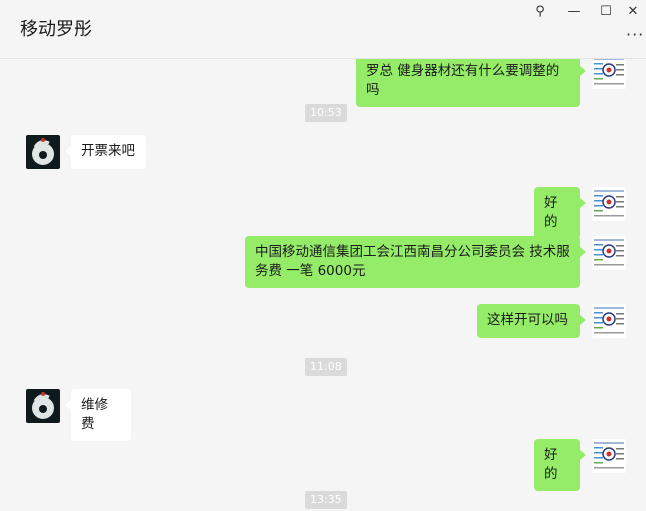 The width and height of the screenshot is (646, 511). I want to click on more-options-icon: ···, so click(636, 35).